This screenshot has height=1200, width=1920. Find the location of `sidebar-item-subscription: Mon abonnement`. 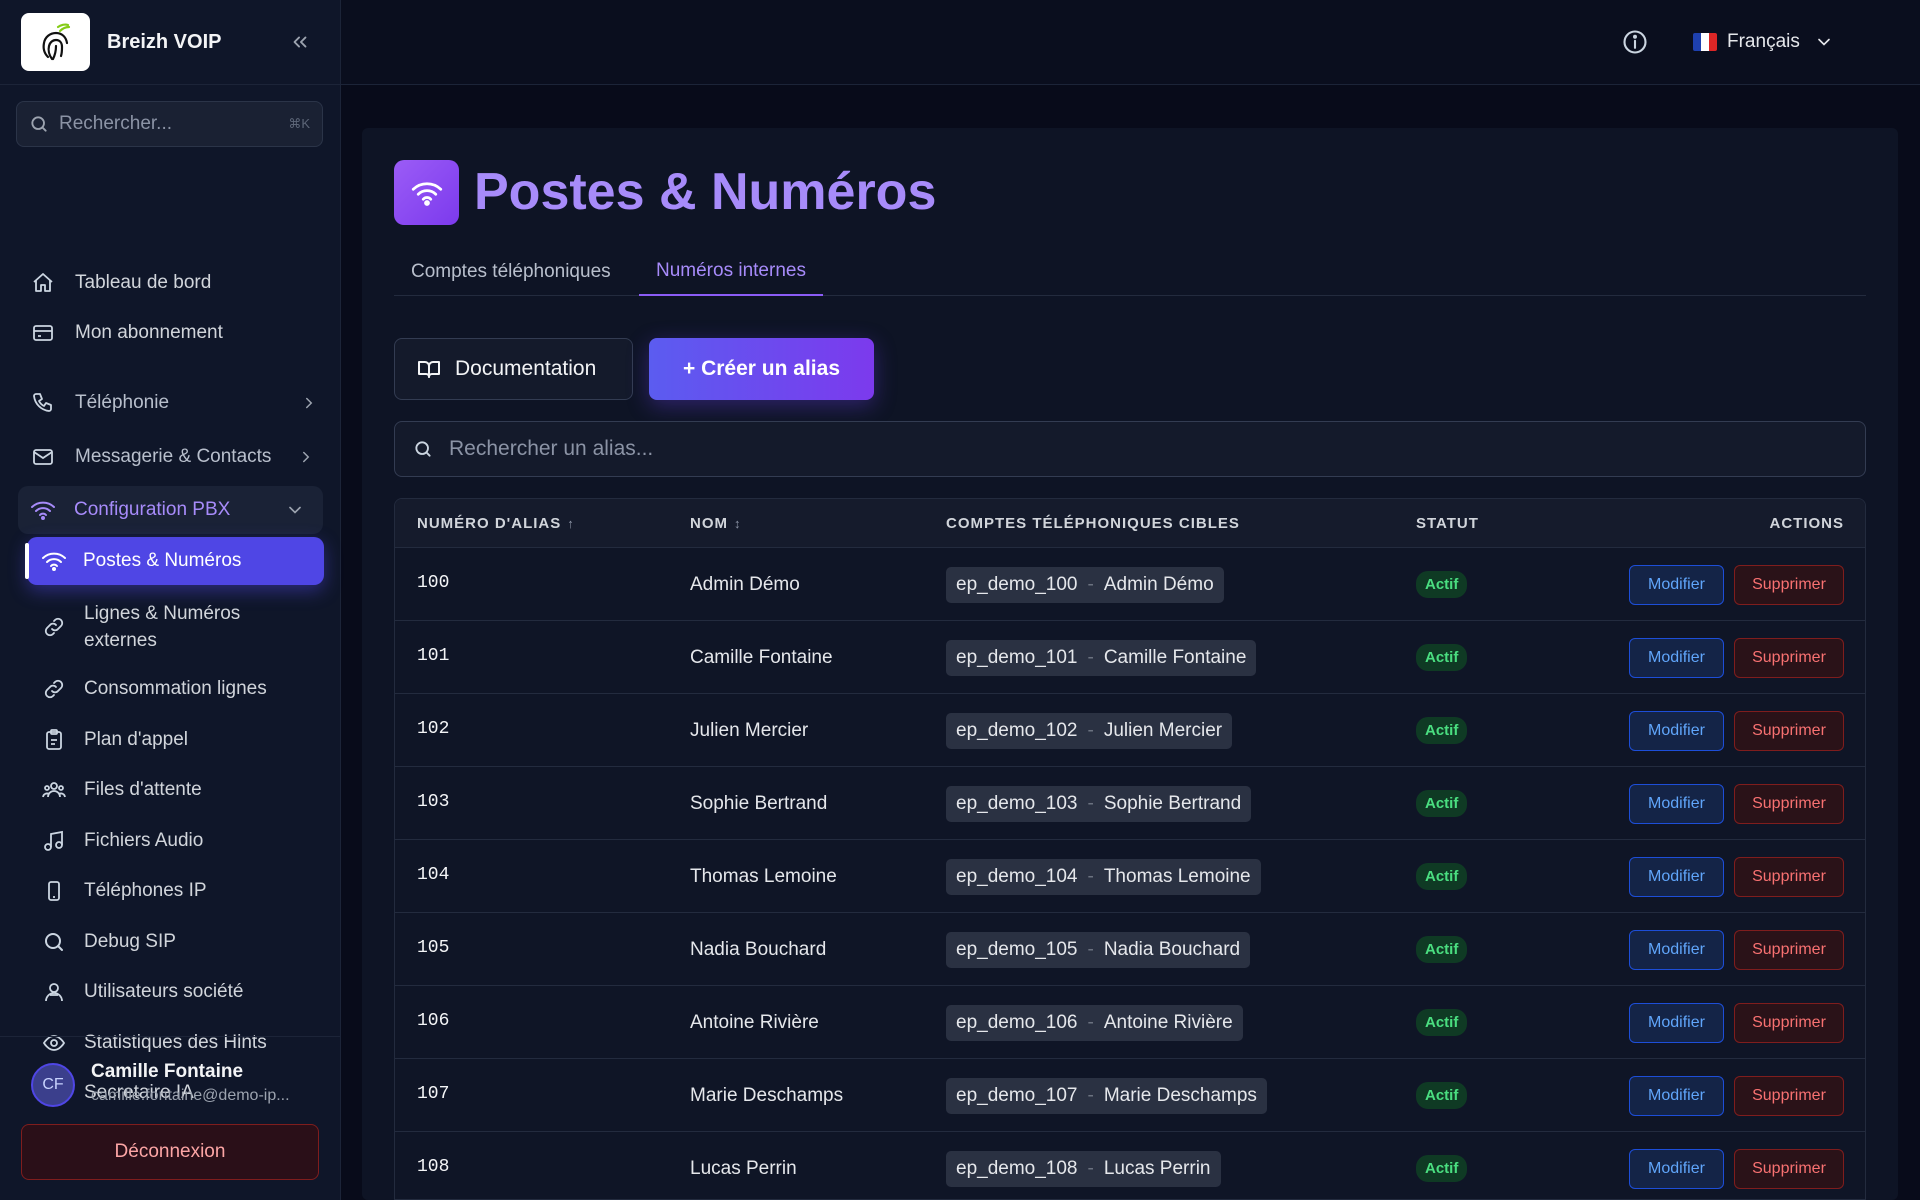

sidebar-item-subscription: Mon abonnement is located at coordinates (126, 333).